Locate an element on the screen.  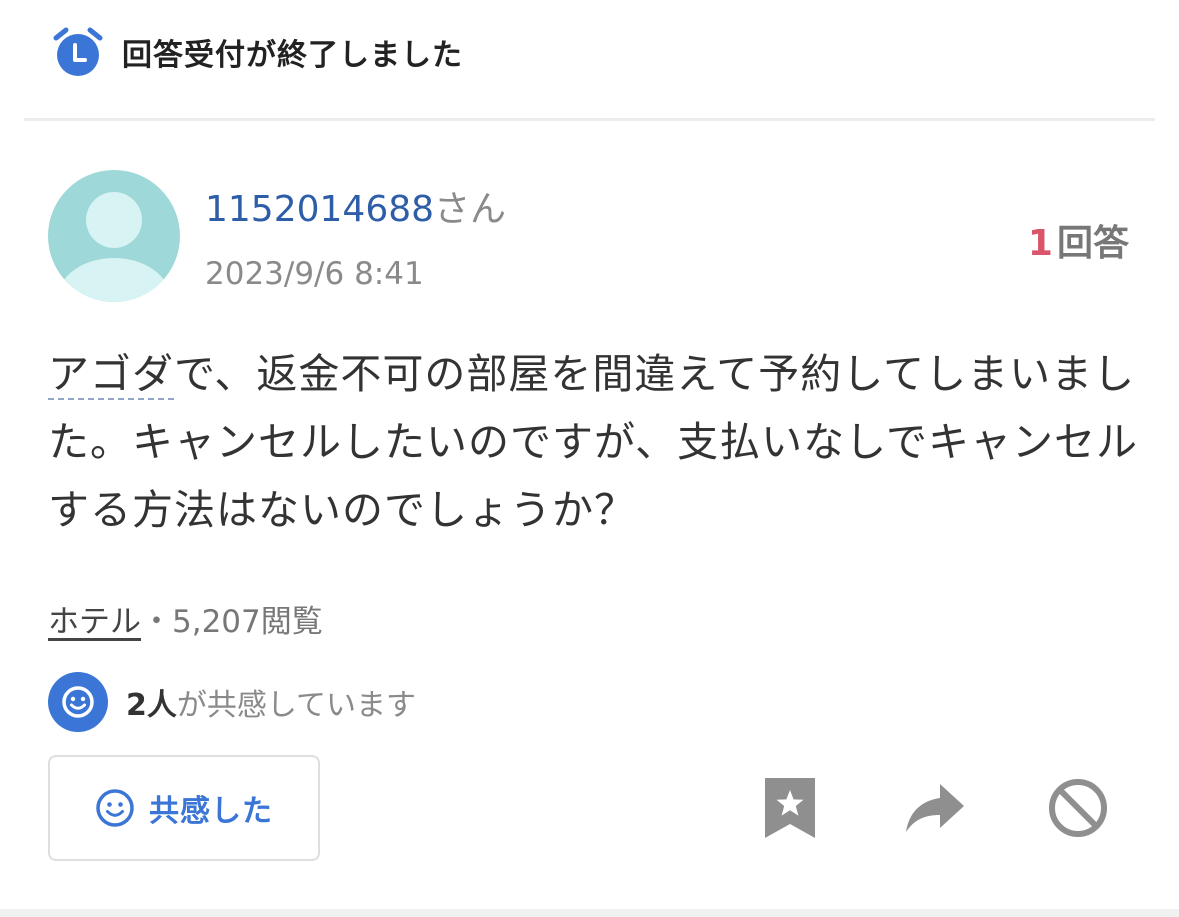
divider is located at coordinates (589, 119).